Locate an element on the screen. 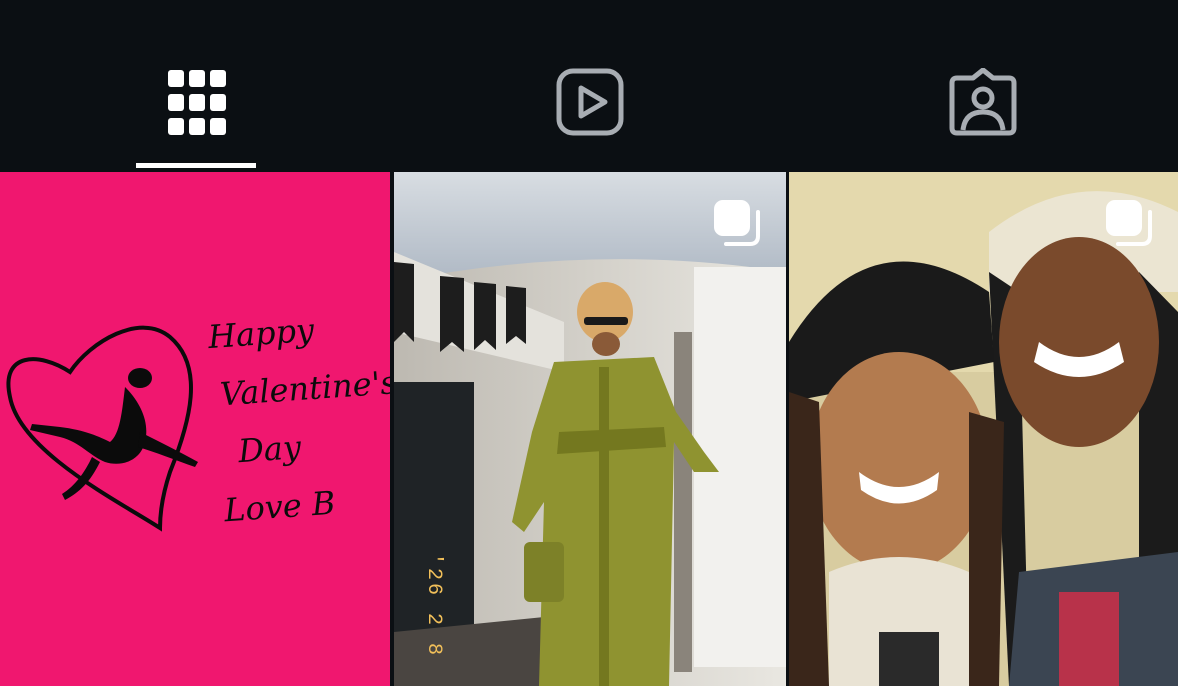 The width and height of the screenshot is (1178, 686). tab-reels is located at coordinates (590, 86).